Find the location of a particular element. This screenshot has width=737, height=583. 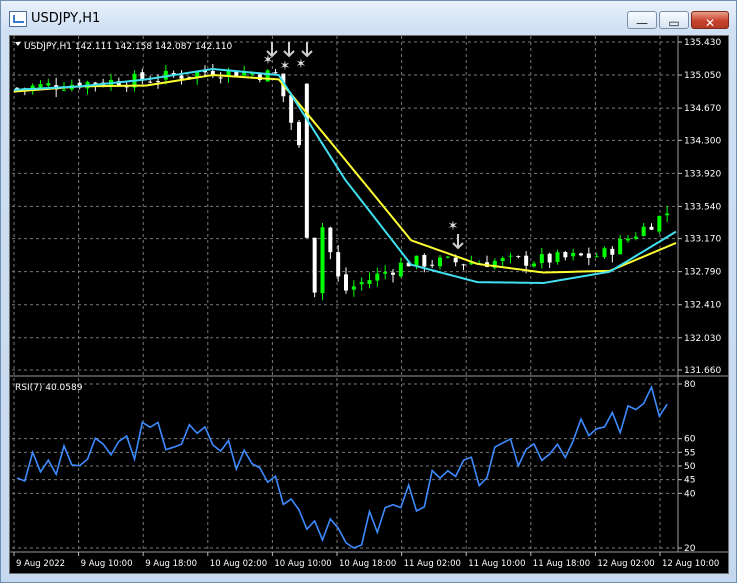

time-tick-label: 11 Aug 18:00 is located at coordinates (561, 564).